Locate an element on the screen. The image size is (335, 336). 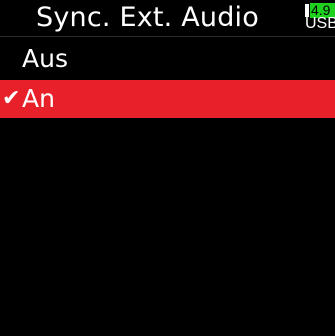
option-an: ✔ An is located at coordinates (167, 99).